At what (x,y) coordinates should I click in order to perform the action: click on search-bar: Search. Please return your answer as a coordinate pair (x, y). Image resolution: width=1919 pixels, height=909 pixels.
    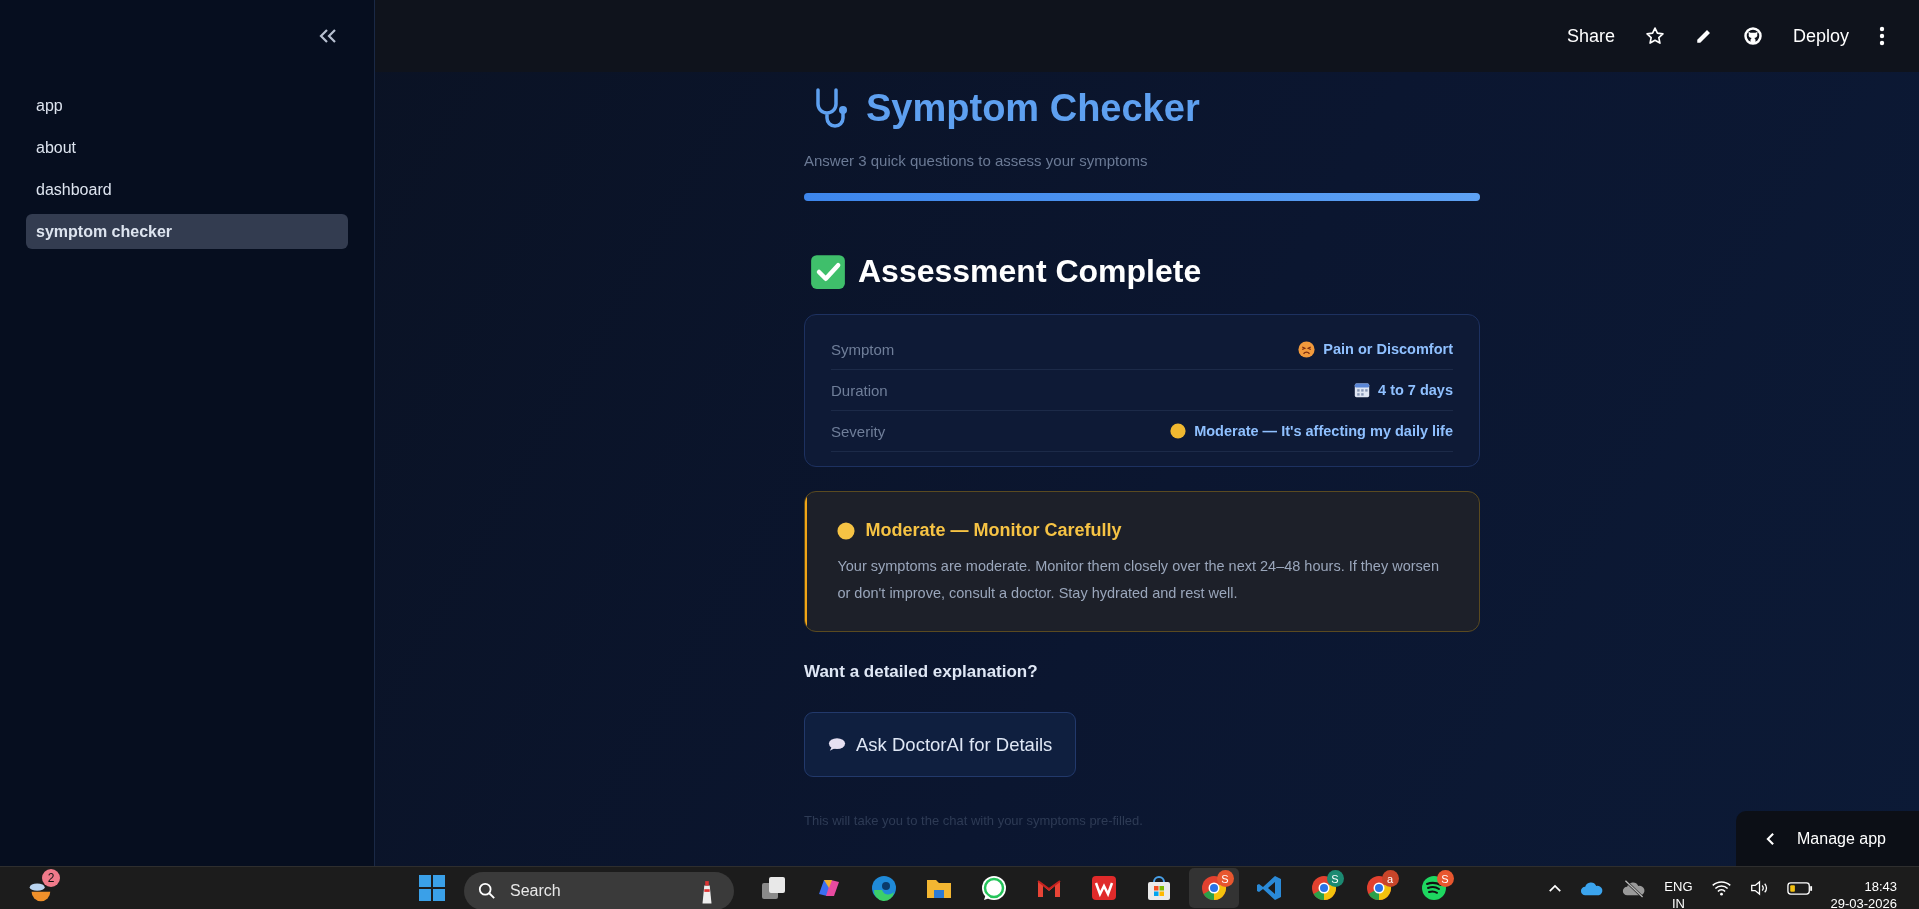
    Looking at the image, I should click on (599, 890).